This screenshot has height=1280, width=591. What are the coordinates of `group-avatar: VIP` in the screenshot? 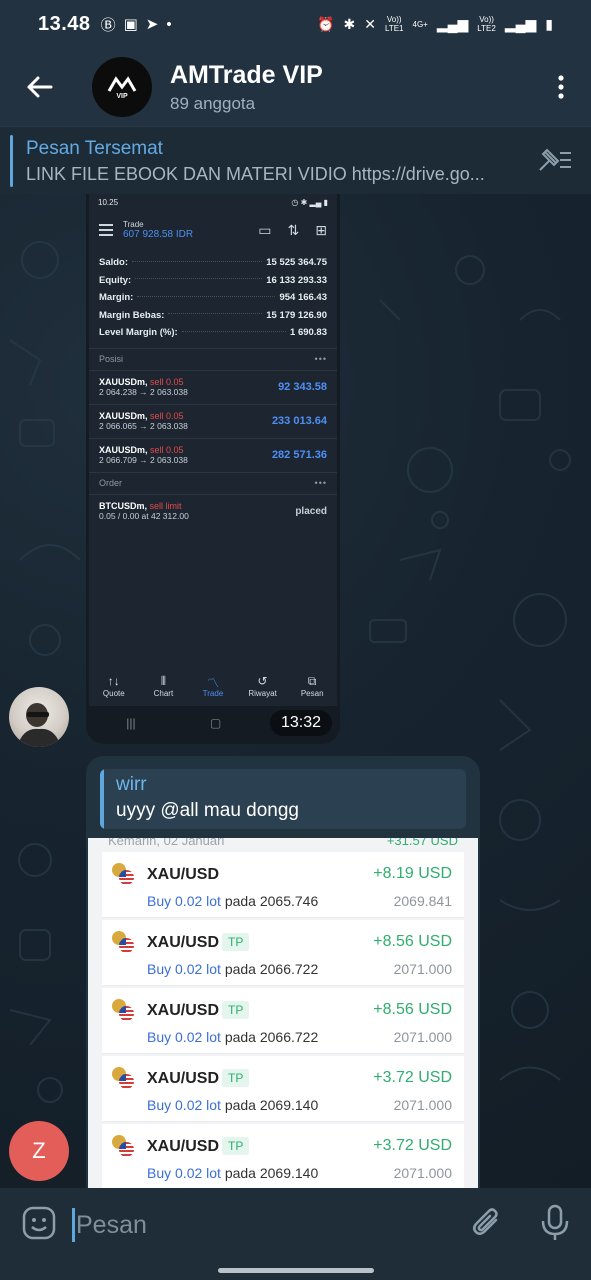 It's located at (122, 87).